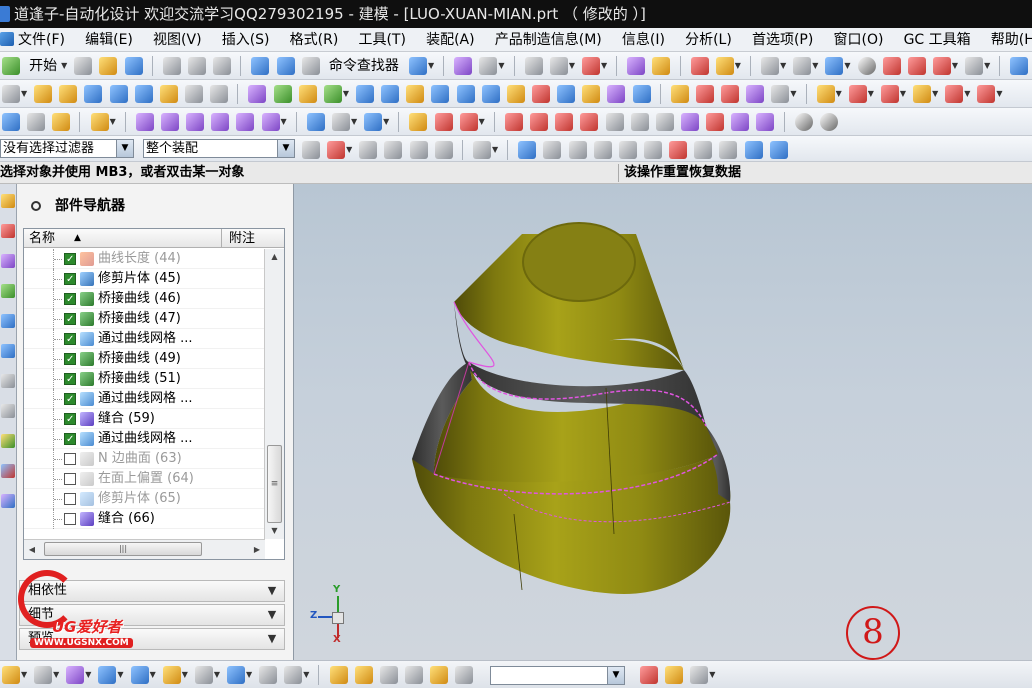 The width and height of the screenshot is (1032, 688). Describe the element at coordinates (99, 122) in the screenshot. I see `roles-icon` at that location.